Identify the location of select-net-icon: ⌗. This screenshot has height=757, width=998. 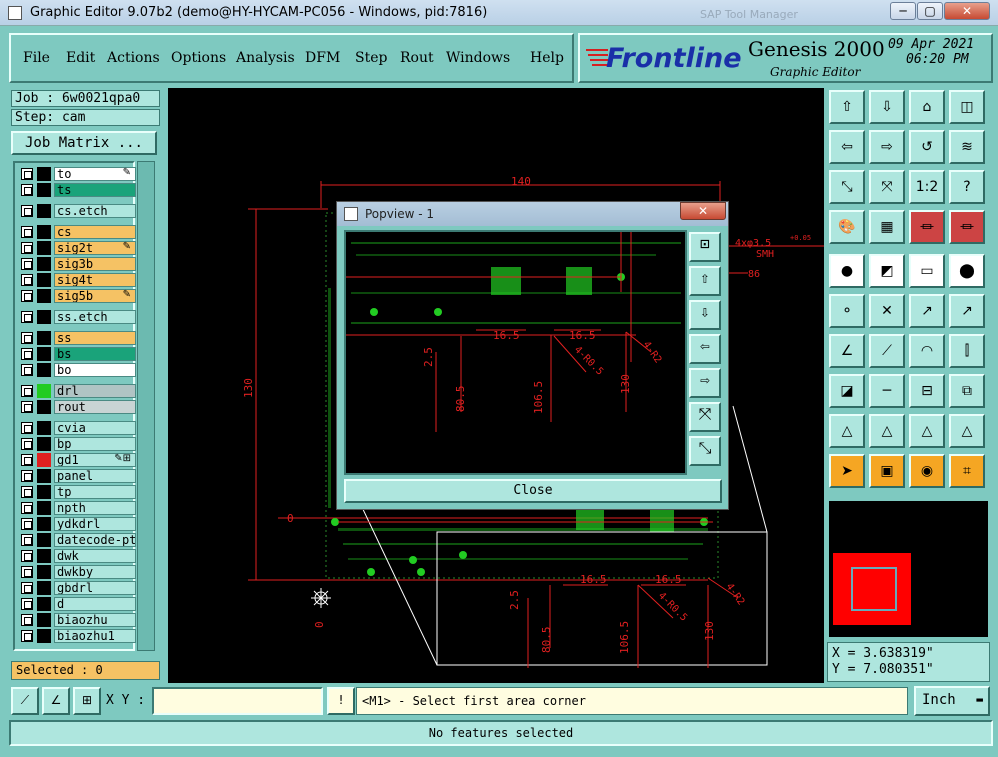
(967, 471).